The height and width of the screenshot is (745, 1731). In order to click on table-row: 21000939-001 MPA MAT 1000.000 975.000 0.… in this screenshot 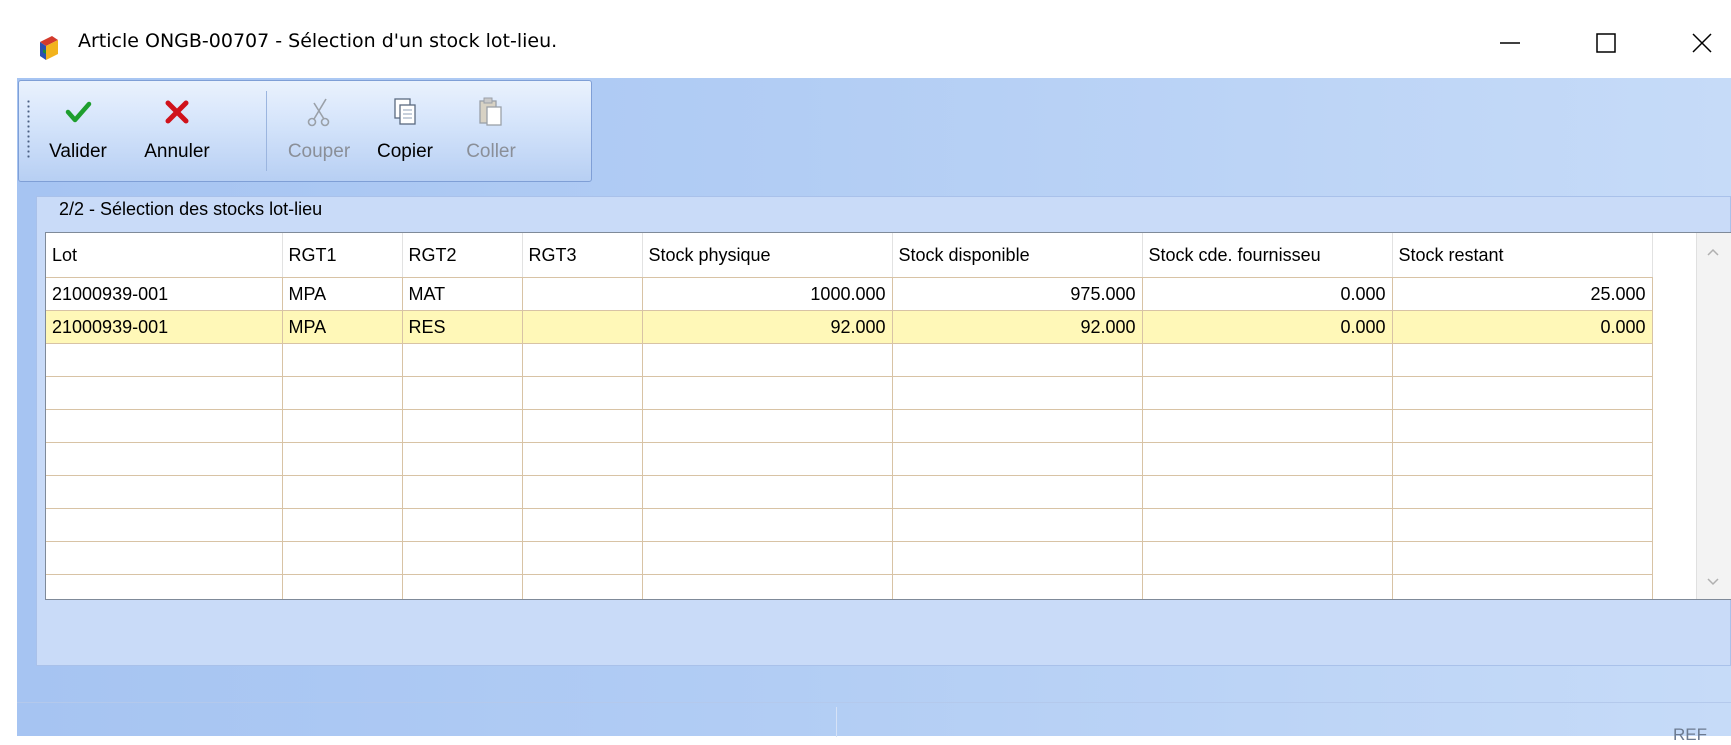, I will do `click(849, 294)`.